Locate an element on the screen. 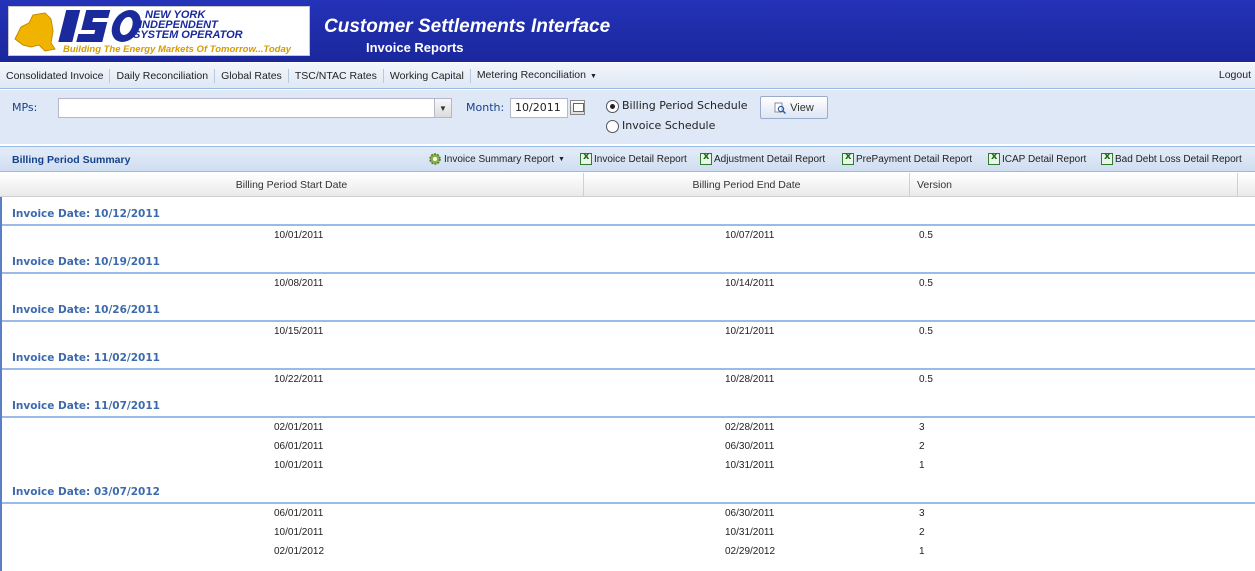 Image resolution: width=1255 pixels, height=571 pixels. column-header-version: Version is located at coordinates (1074, 185).